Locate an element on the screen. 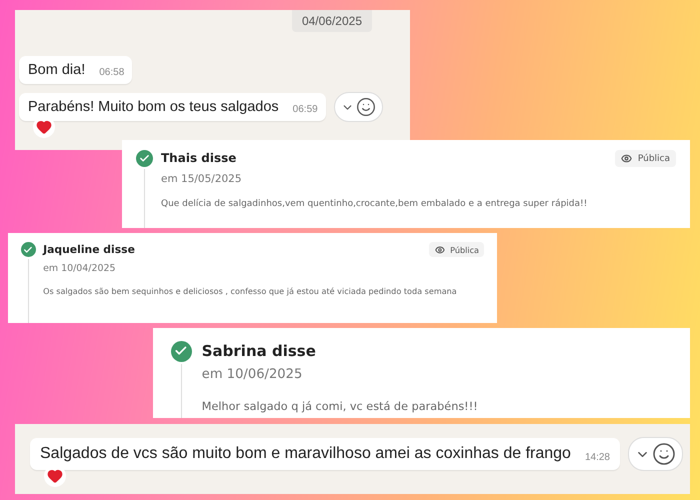 The height and width of the screenshot is (500, 700). review-date: em 15/05/2025 is located at coordinates (202, 179).